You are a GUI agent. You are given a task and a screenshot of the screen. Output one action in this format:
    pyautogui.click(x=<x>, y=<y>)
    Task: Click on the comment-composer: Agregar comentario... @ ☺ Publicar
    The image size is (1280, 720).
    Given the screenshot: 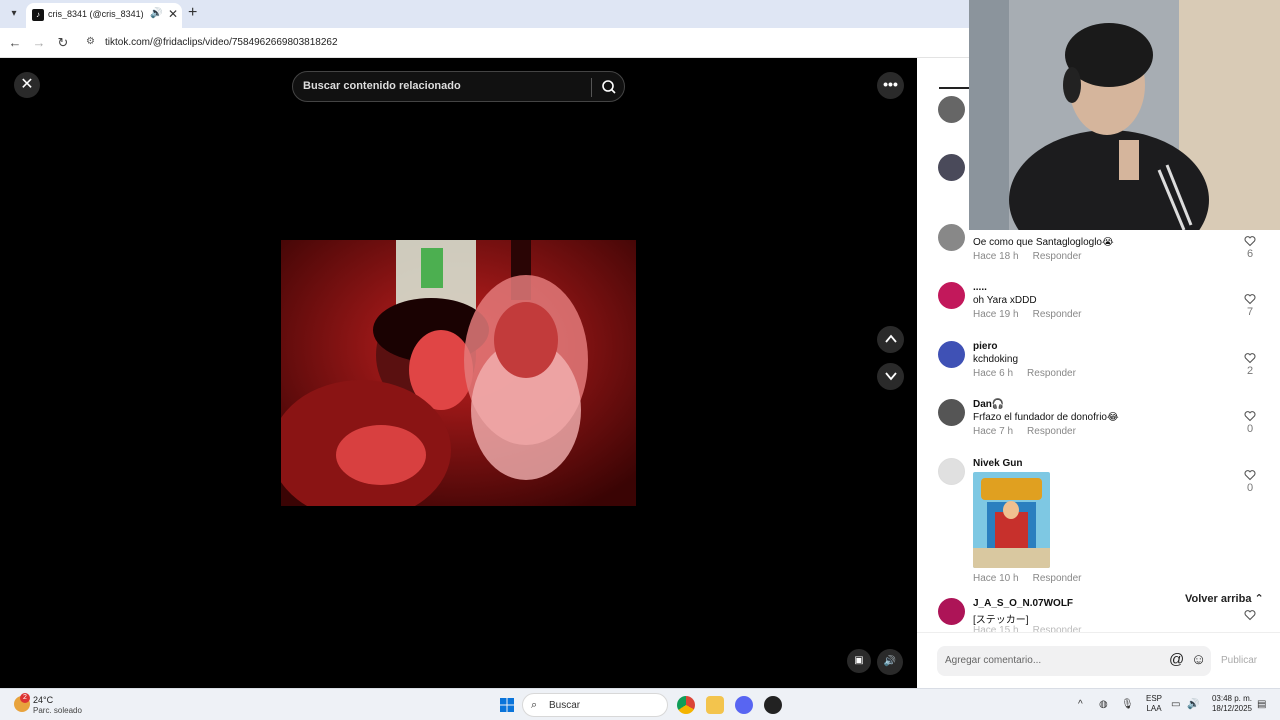 What is the action you would take?
    pyautogui.click(x=1098, y=660)
    